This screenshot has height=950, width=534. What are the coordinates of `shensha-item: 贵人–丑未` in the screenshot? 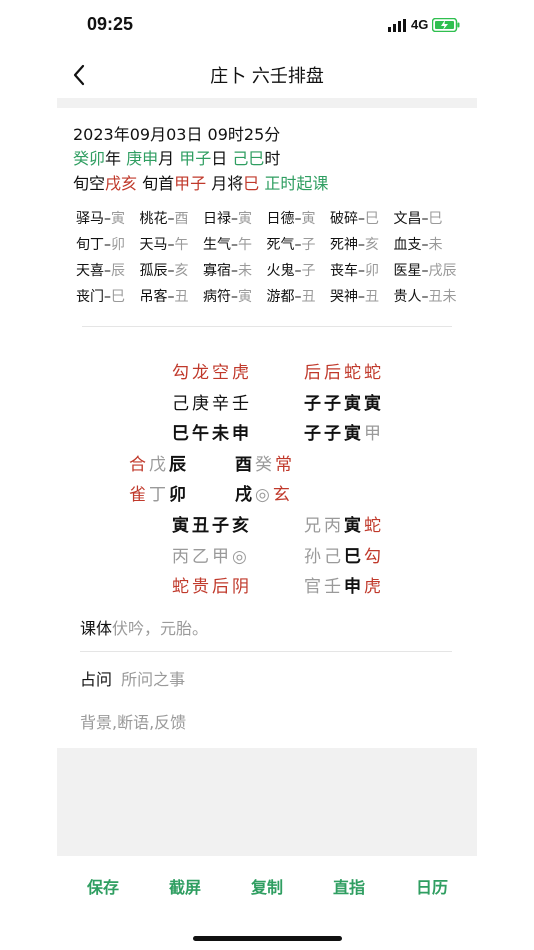 It's located at (425, 297).